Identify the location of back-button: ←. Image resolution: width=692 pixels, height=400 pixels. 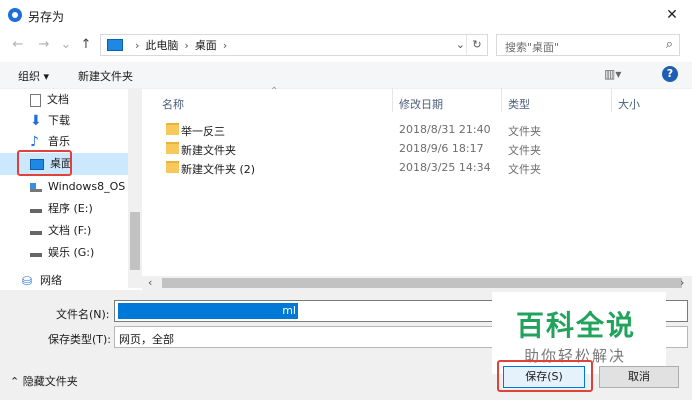
(18, 45).